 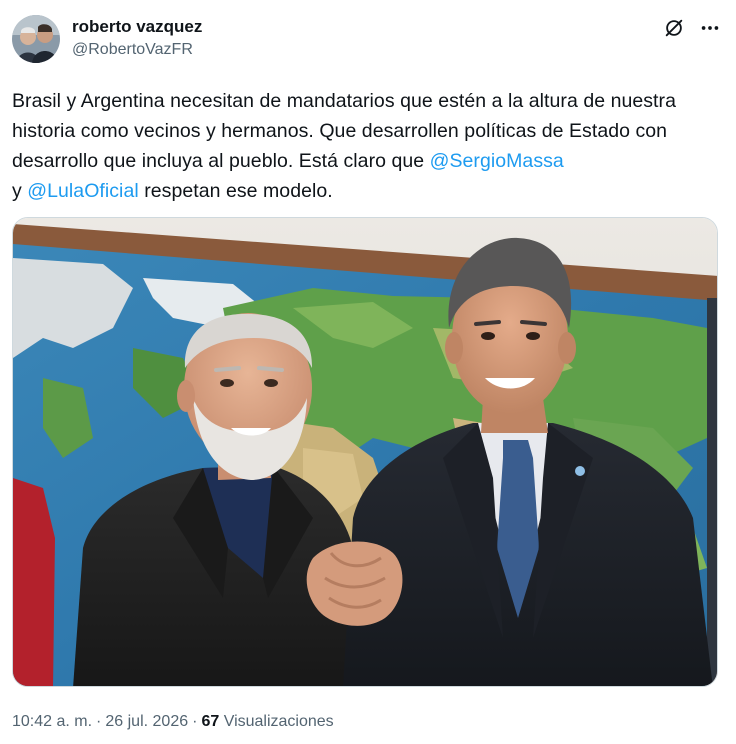 What do you see at coordinates (497, 161) in the screenshot?
I see `mention-sergiomassa: @SergioMassa` at bounding box center [497, 161].